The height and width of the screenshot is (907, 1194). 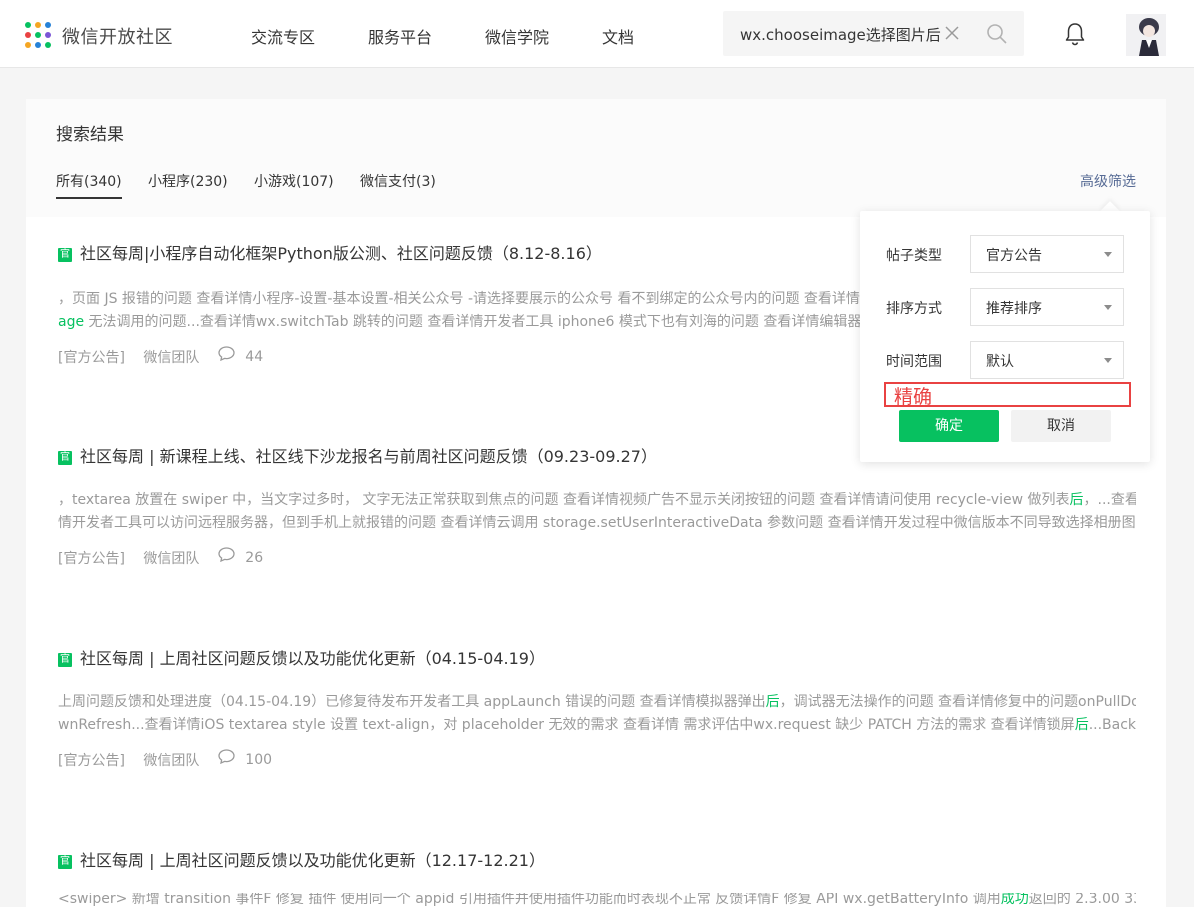 What do you see at coordinates (949, 426) in the screenshot?
I see `confirm-button: 确定` at bounding box center [949, 426].